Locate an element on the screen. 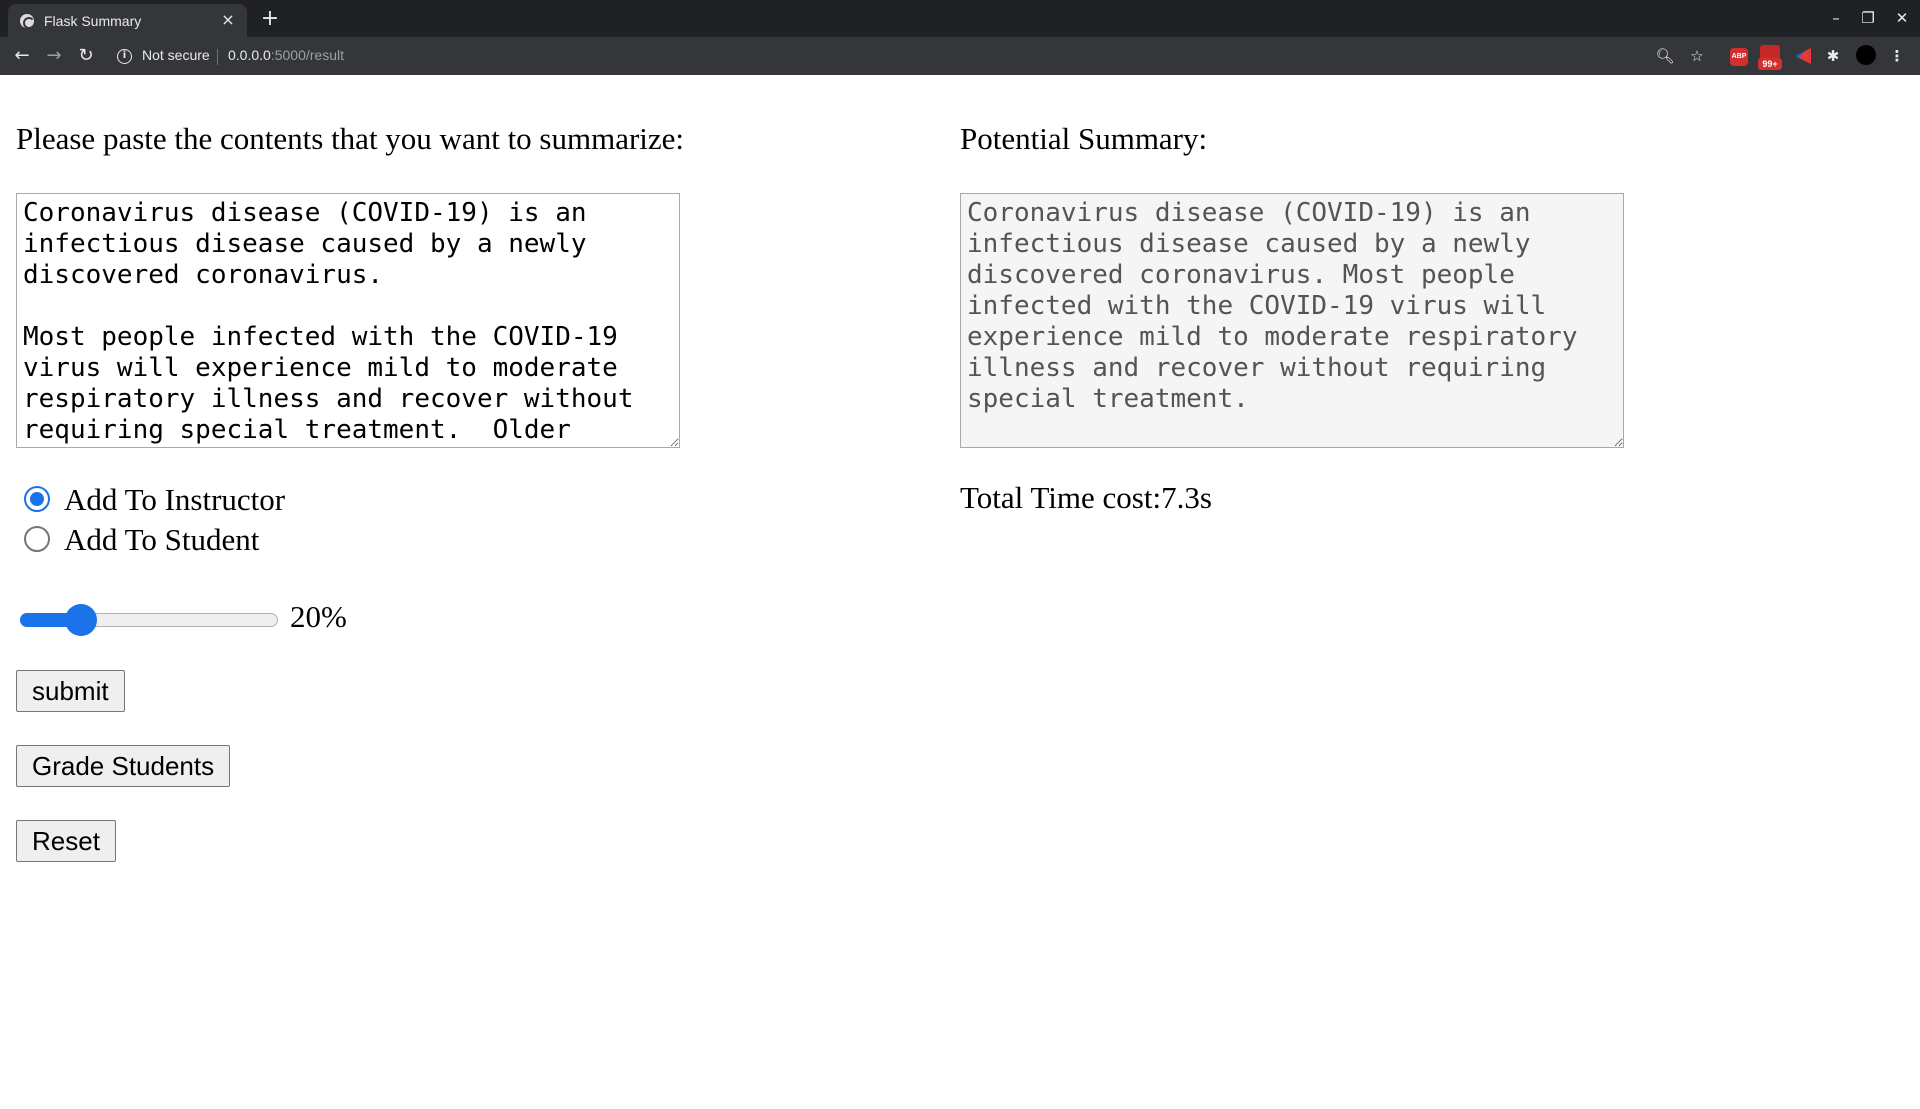 Image resolution: width=1920 pixels, height=1109 pixels. bookmark-star-icon: ☆ is located at coordinates (1697, 56).